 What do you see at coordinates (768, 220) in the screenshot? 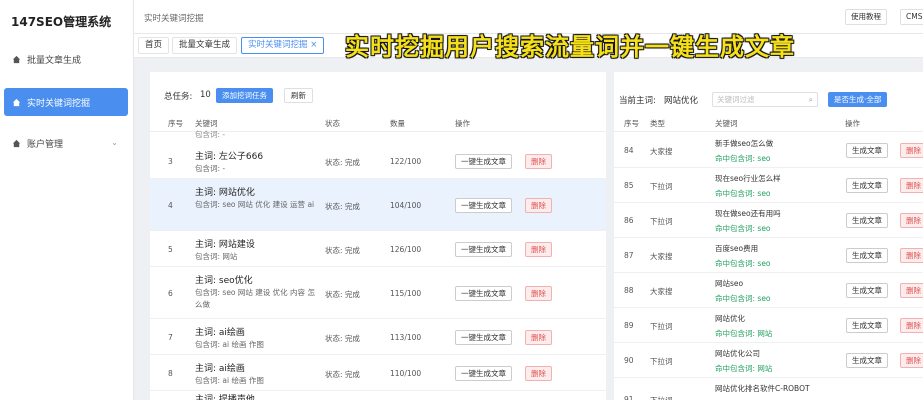
I see `table-row: 86 下拉词 现在做seo还有用吗 命中包含词: seo 生成文章 删除` at bounding box center [768, 220].